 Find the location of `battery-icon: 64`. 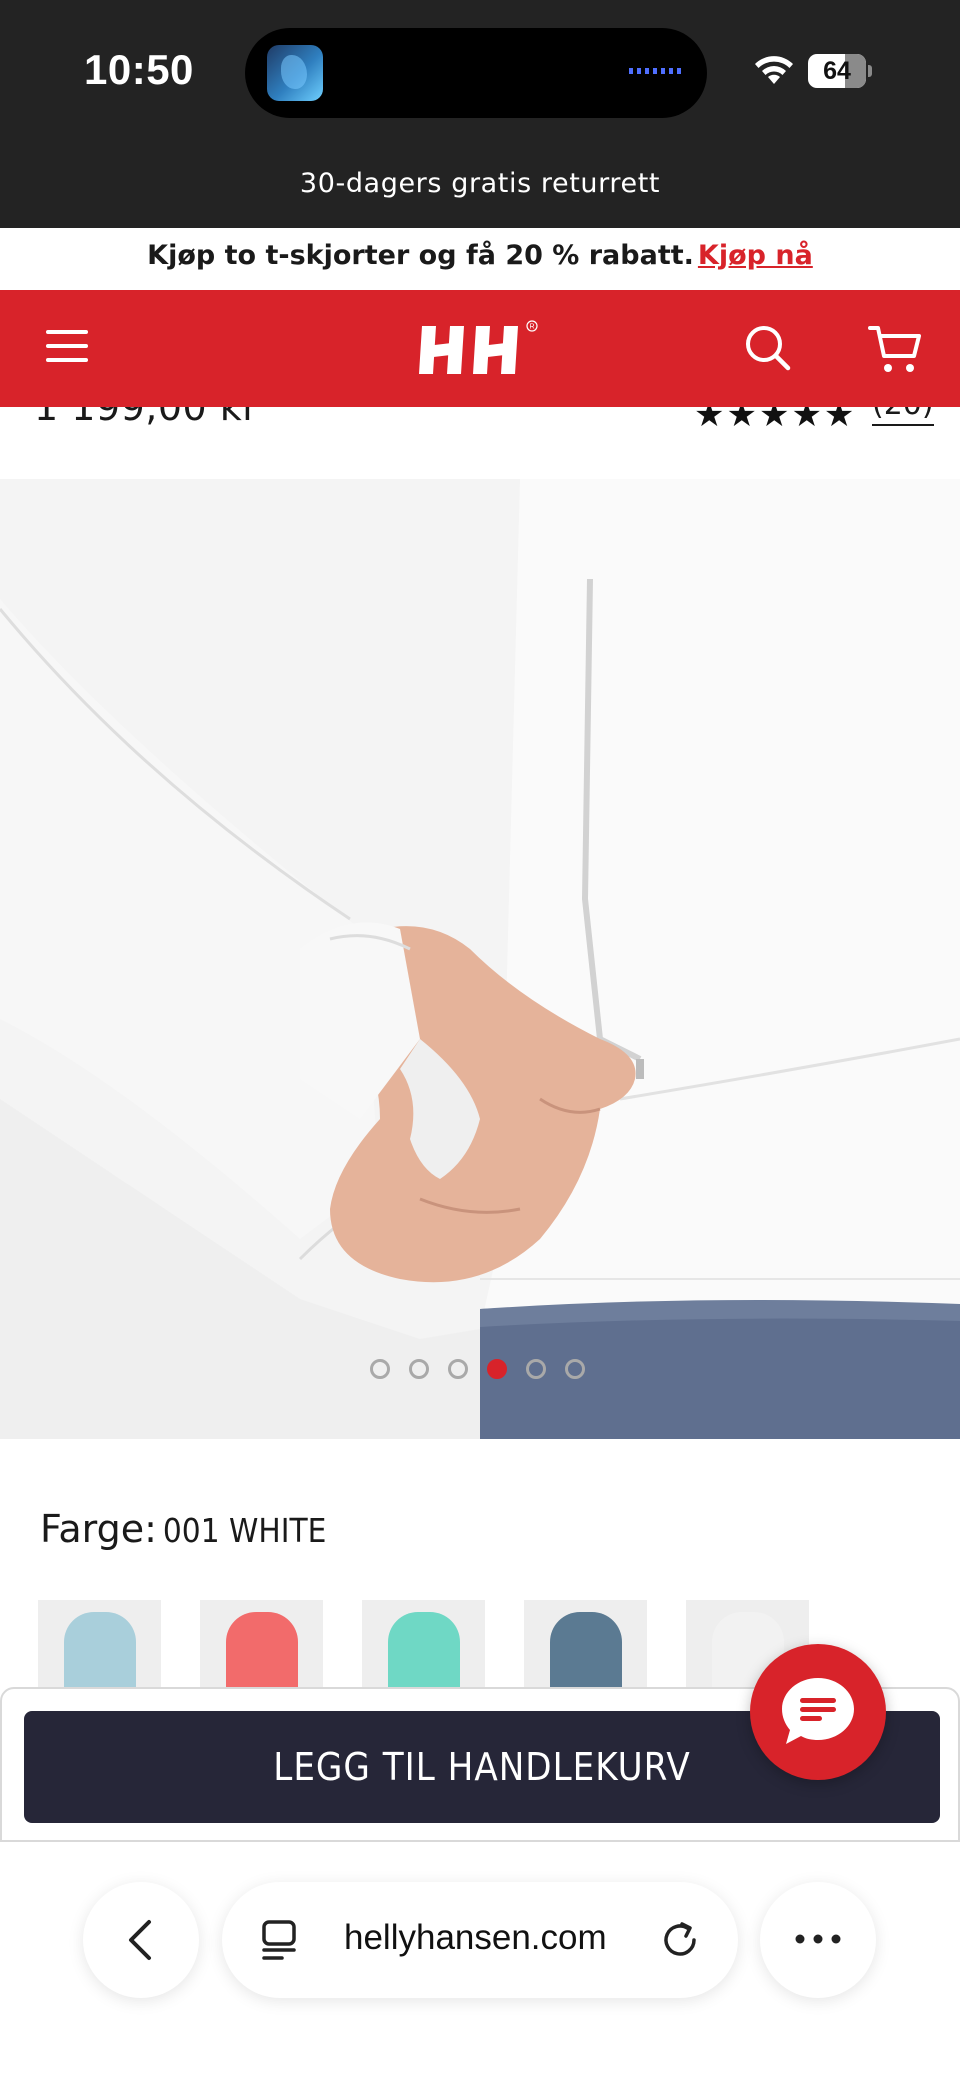

battery-icon: 64 is located at coordinates (840, 71).